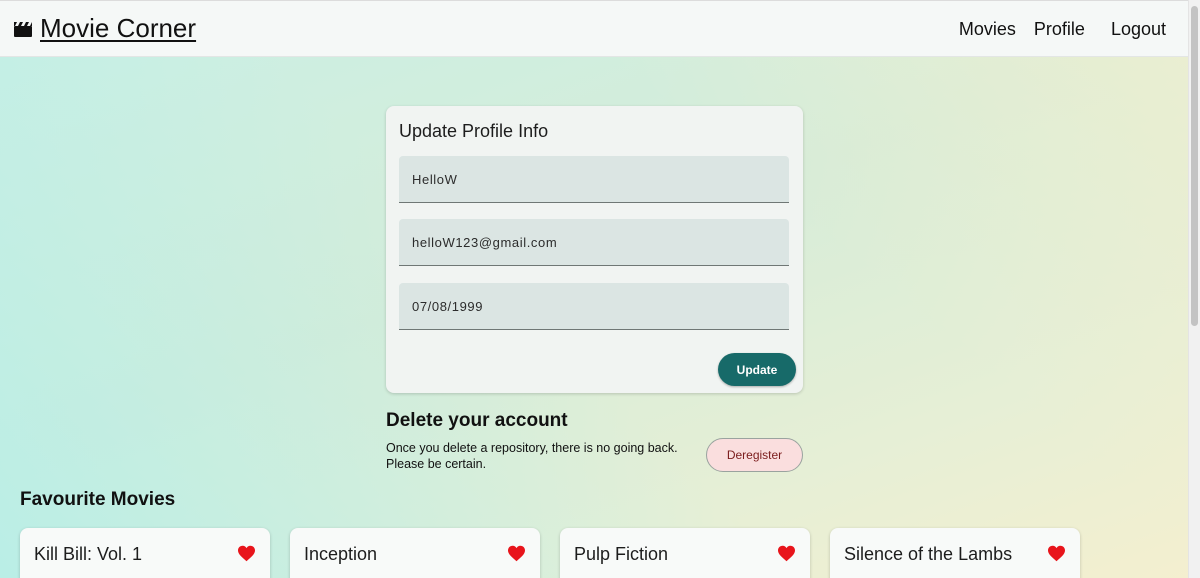  Describe the element at coordinates (98, 499) in the screenshot. I see `favourite-movies-title: Favourite Movies` at that location.